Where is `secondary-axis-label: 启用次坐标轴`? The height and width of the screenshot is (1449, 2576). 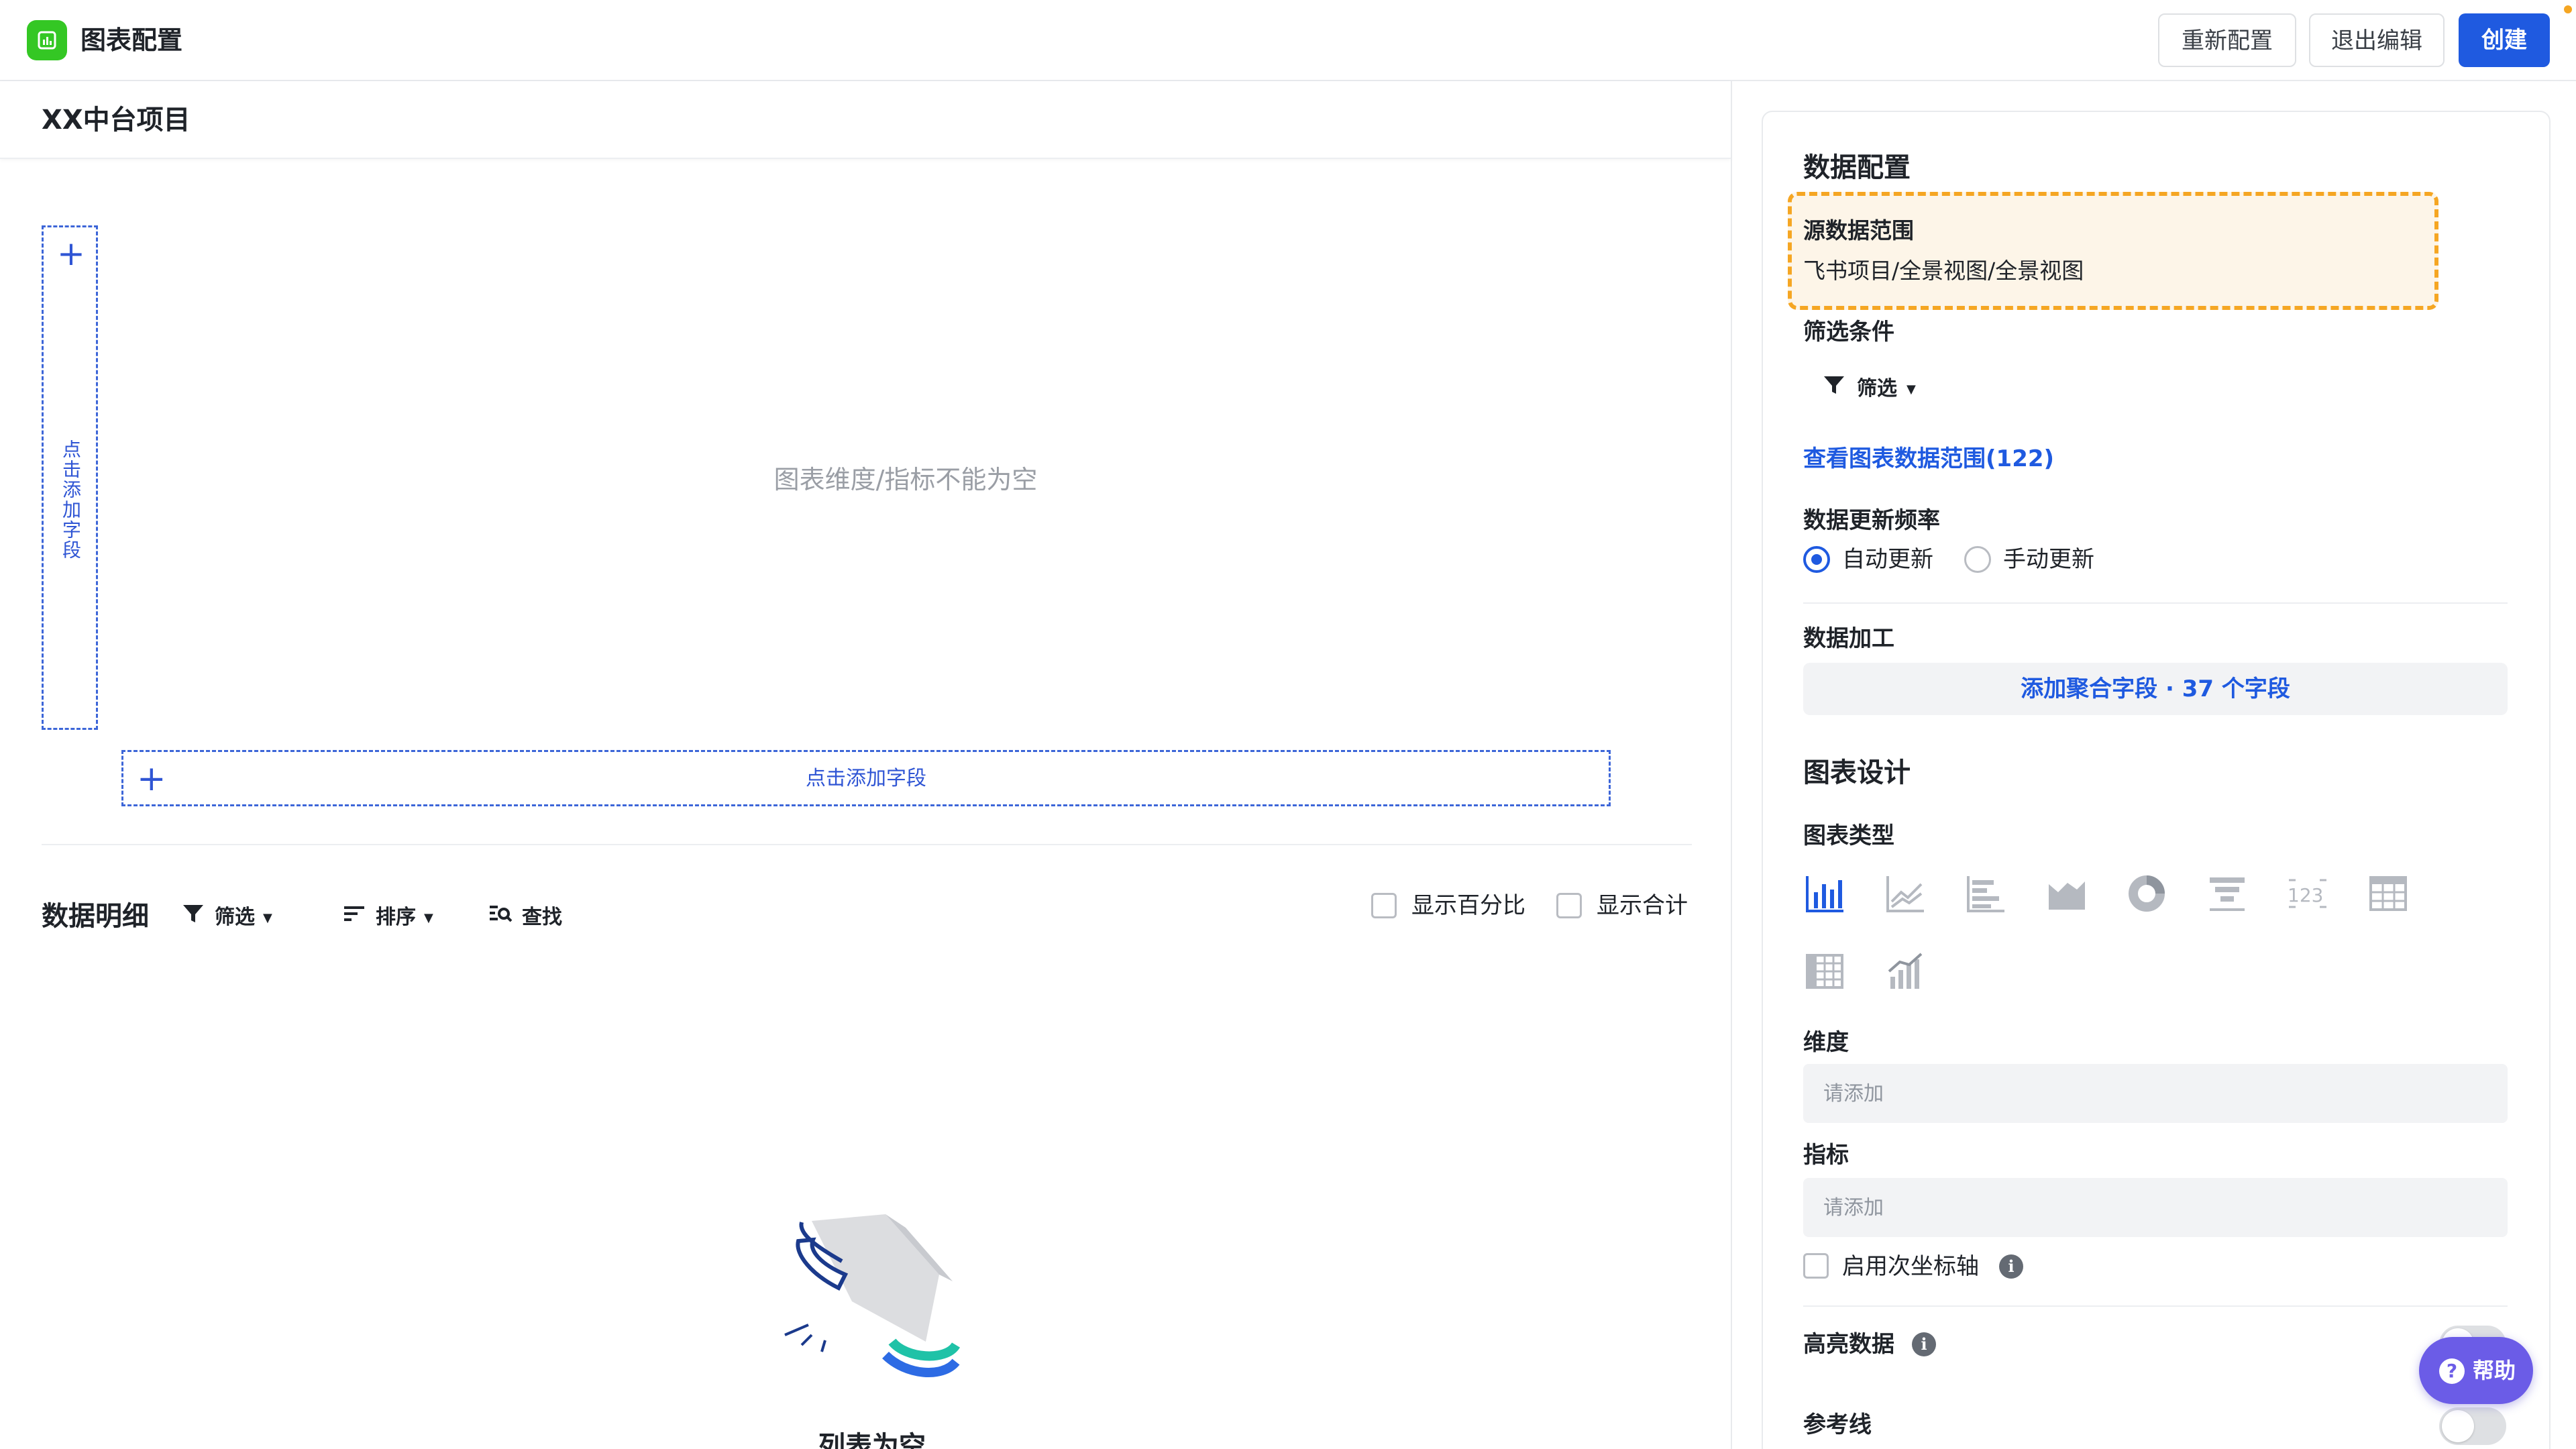
secondary-axis-label: 启用次坐标轴 is located at coordinates (1910, 1266).